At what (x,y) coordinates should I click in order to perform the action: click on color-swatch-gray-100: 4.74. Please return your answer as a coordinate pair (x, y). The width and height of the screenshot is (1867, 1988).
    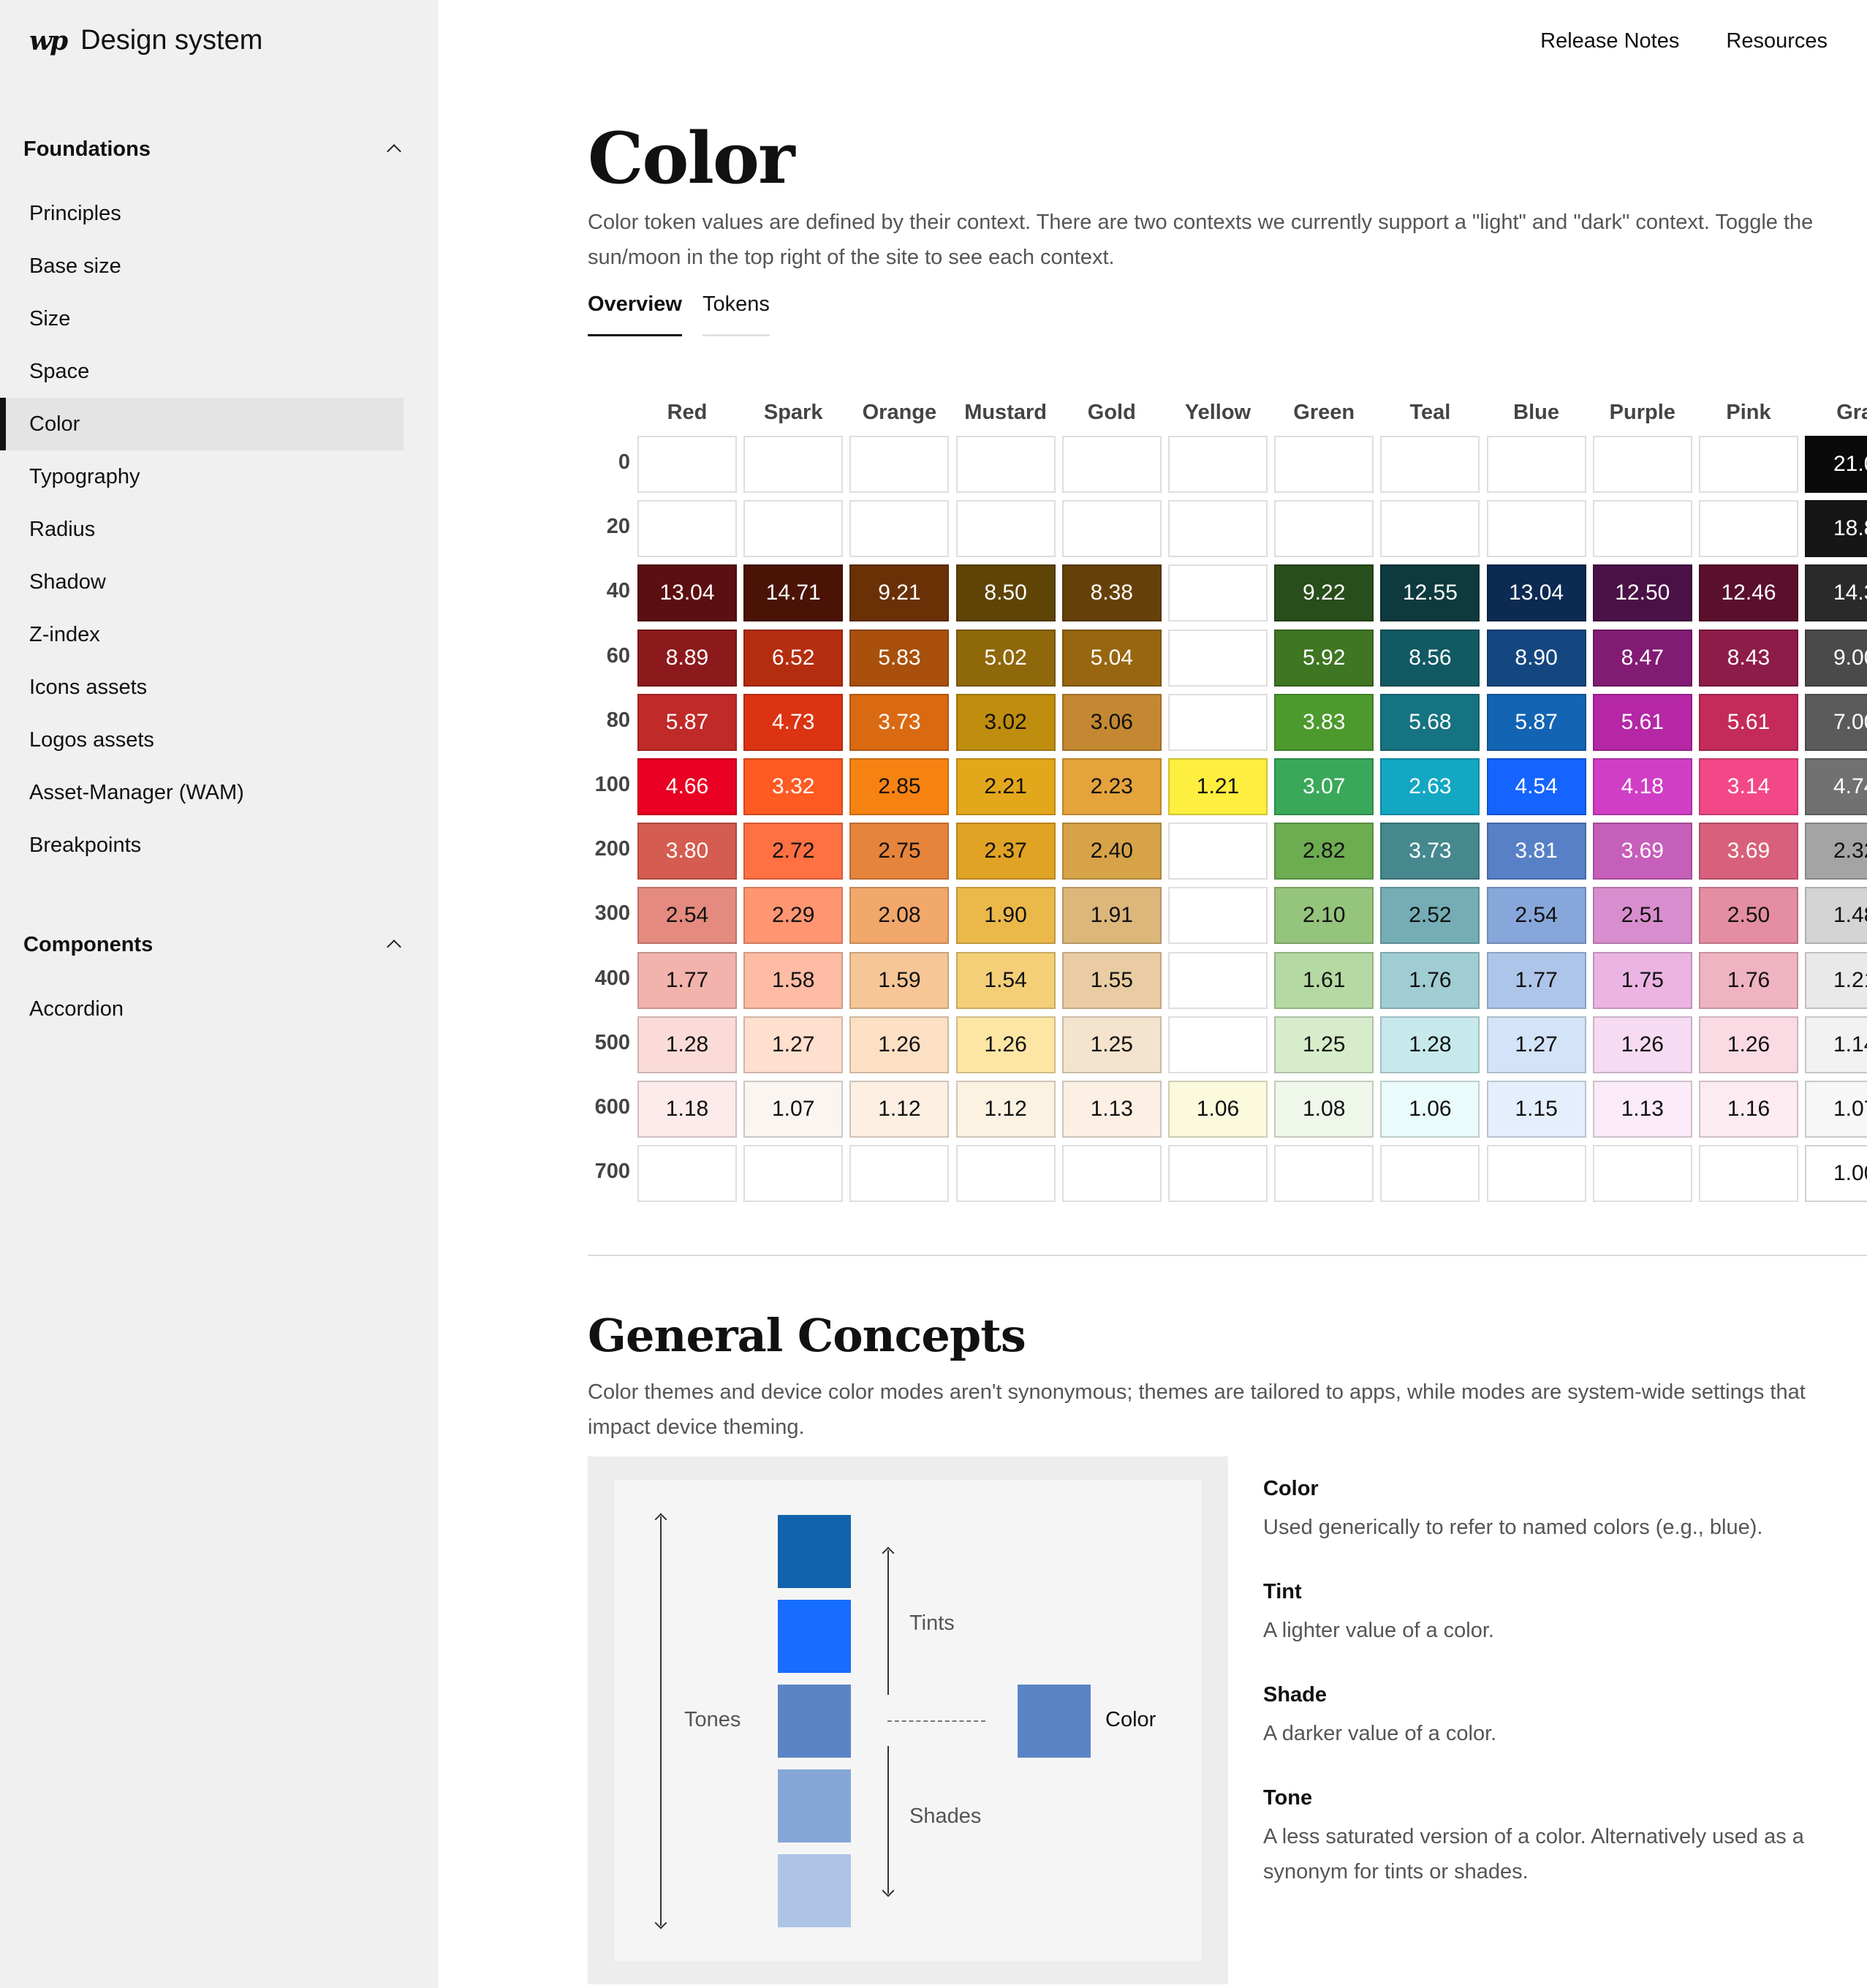
    Looking at the image, I should click on (1836, 786).